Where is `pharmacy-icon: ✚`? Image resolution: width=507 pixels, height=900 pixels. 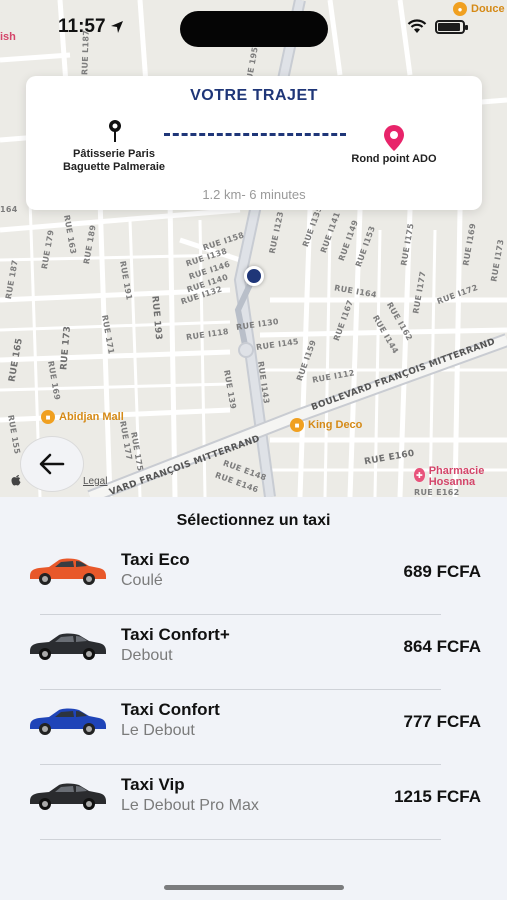 pharmacy-icon: ✚ is located at coordinates (419, 475).